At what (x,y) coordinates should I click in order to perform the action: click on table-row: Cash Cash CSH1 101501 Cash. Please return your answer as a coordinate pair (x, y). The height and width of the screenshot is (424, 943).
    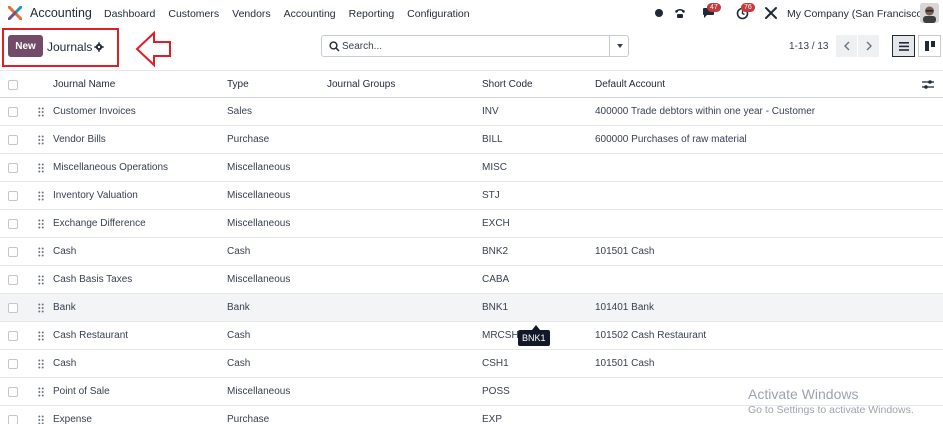
    Looking at the image, I should click on (471, 364).